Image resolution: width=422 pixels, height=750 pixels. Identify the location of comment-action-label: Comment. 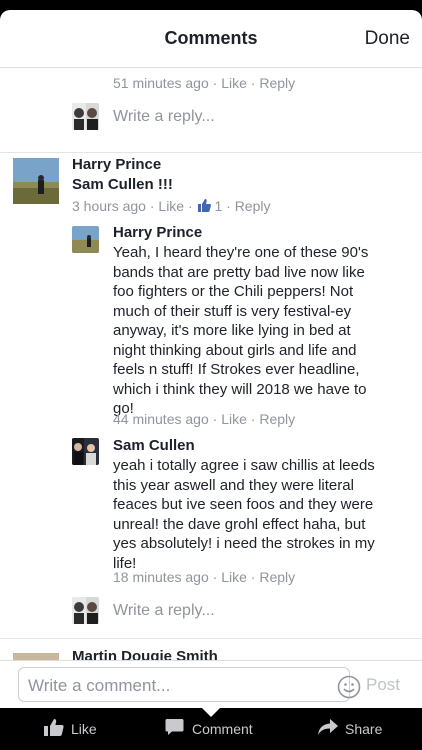
(222, 729).